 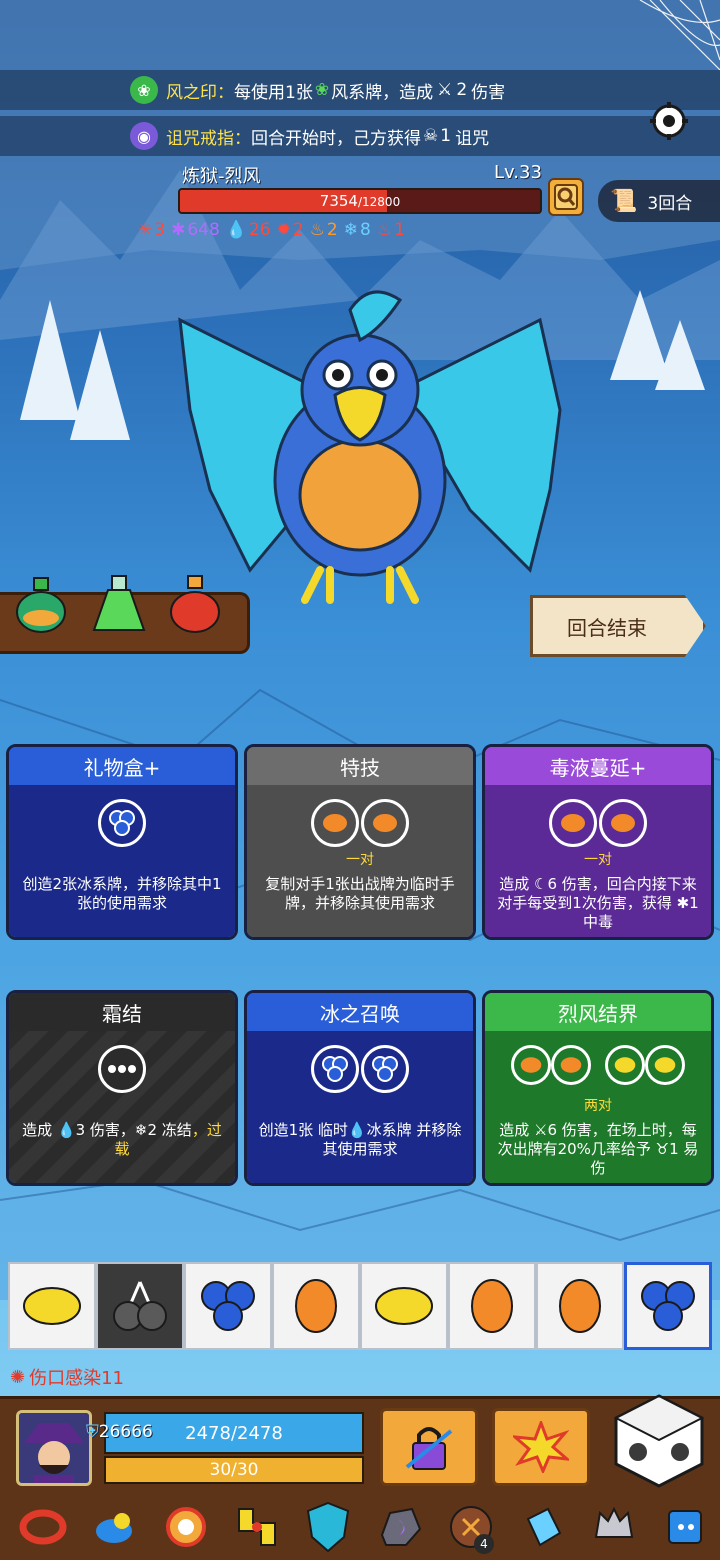 I want to click on leaf-icon: ❀, so click(x=144, y=90).